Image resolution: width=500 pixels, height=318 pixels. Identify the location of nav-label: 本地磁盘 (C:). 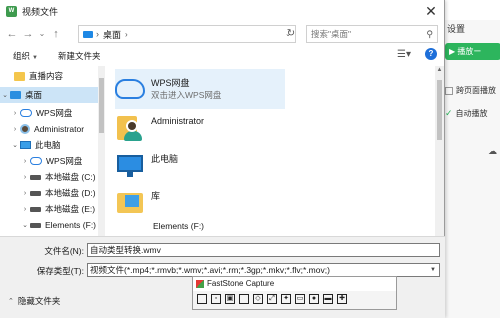
(70, 177).